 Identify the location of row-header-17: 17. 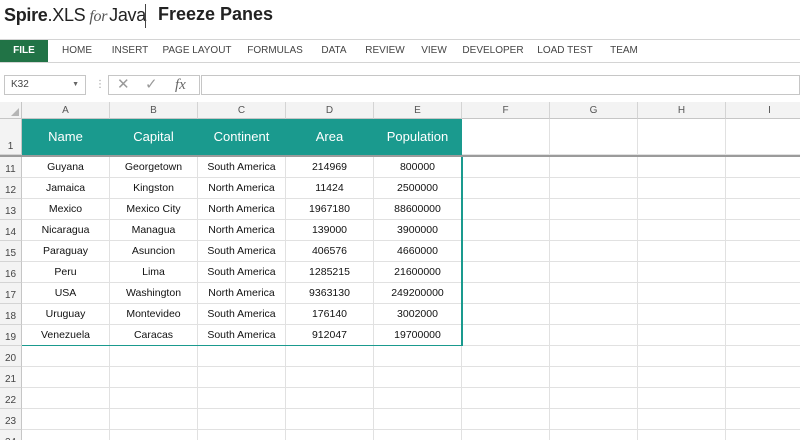
(11, 293).